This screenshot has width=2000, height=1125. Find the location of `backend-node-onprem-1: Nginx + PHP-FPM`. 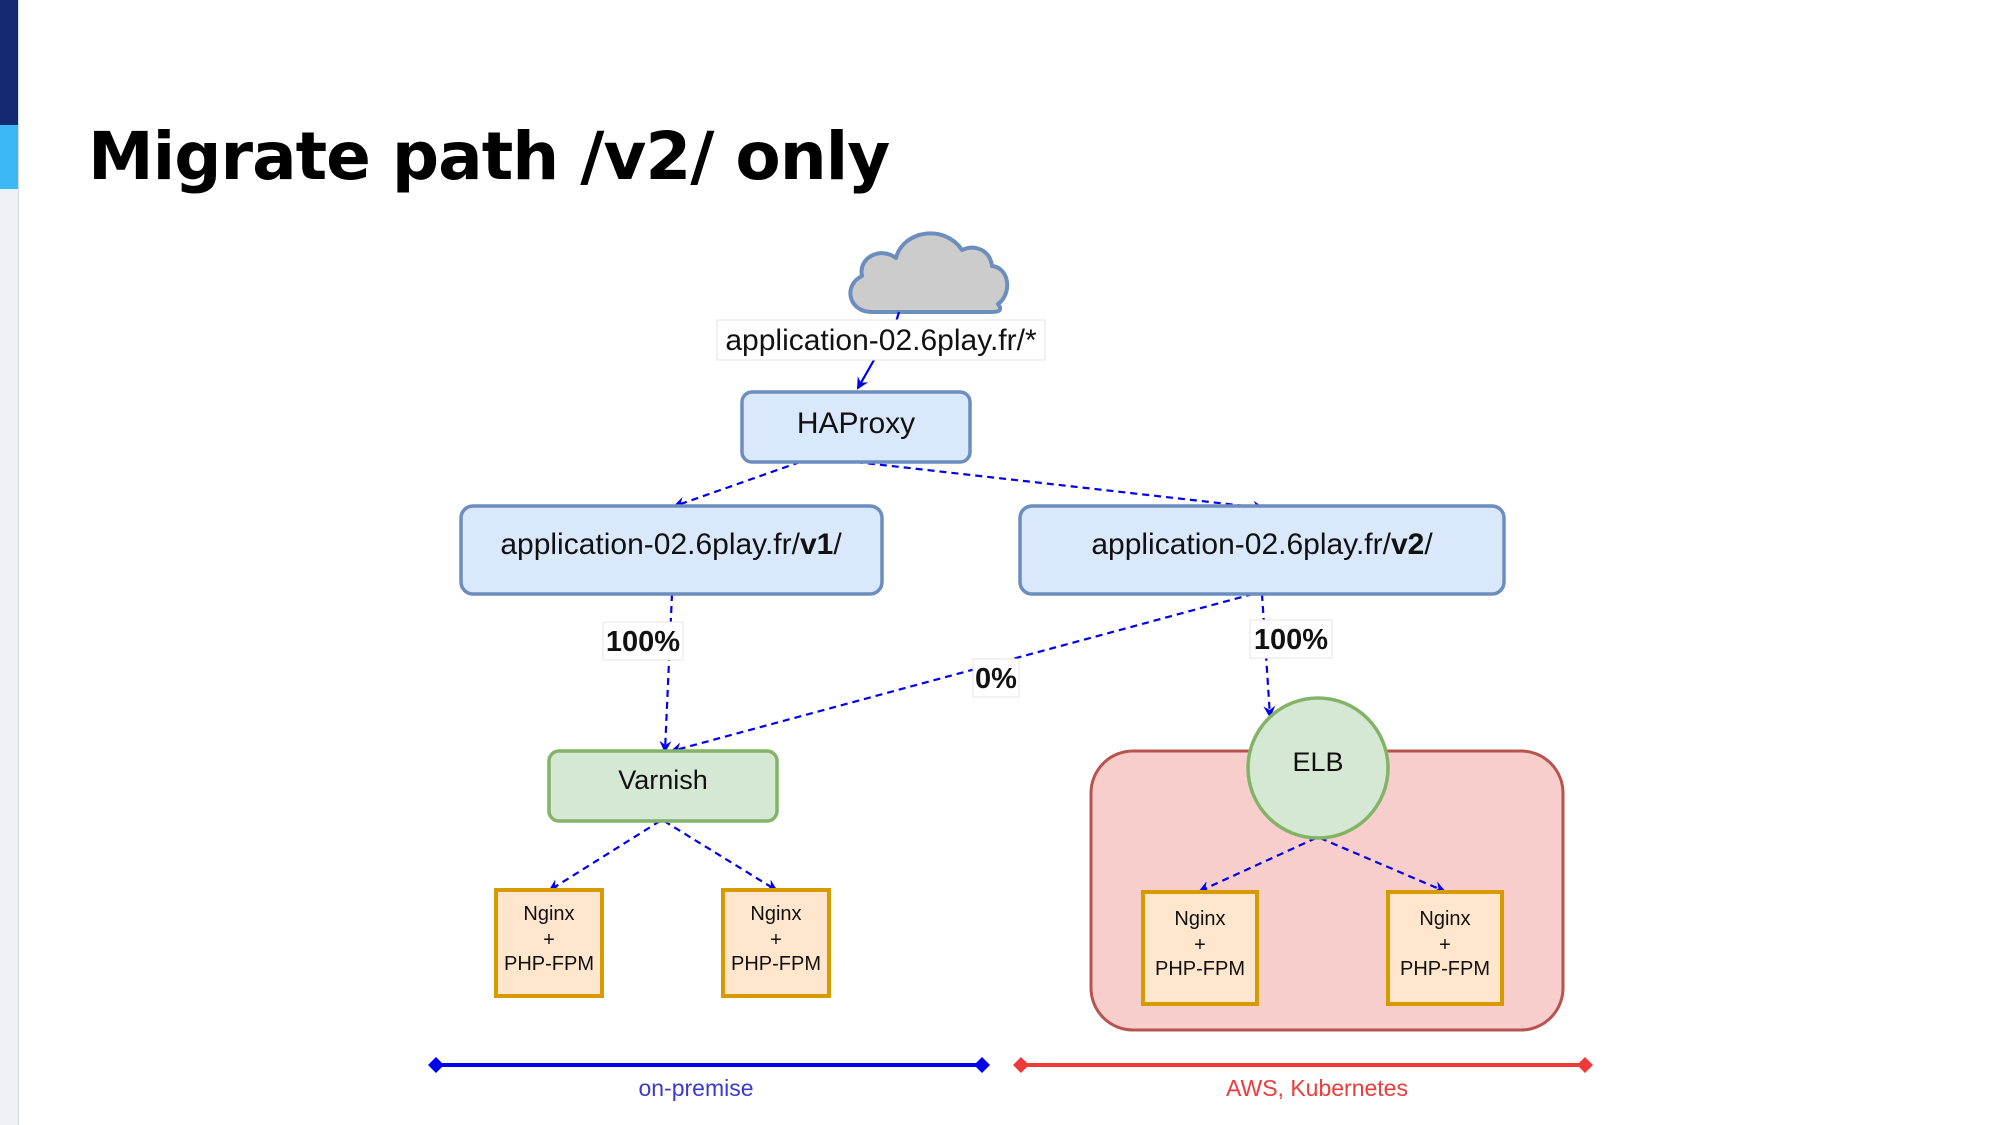

backend-node-onprem-1: Nginx + PHP-FPM is located at coordinates (549, 943).